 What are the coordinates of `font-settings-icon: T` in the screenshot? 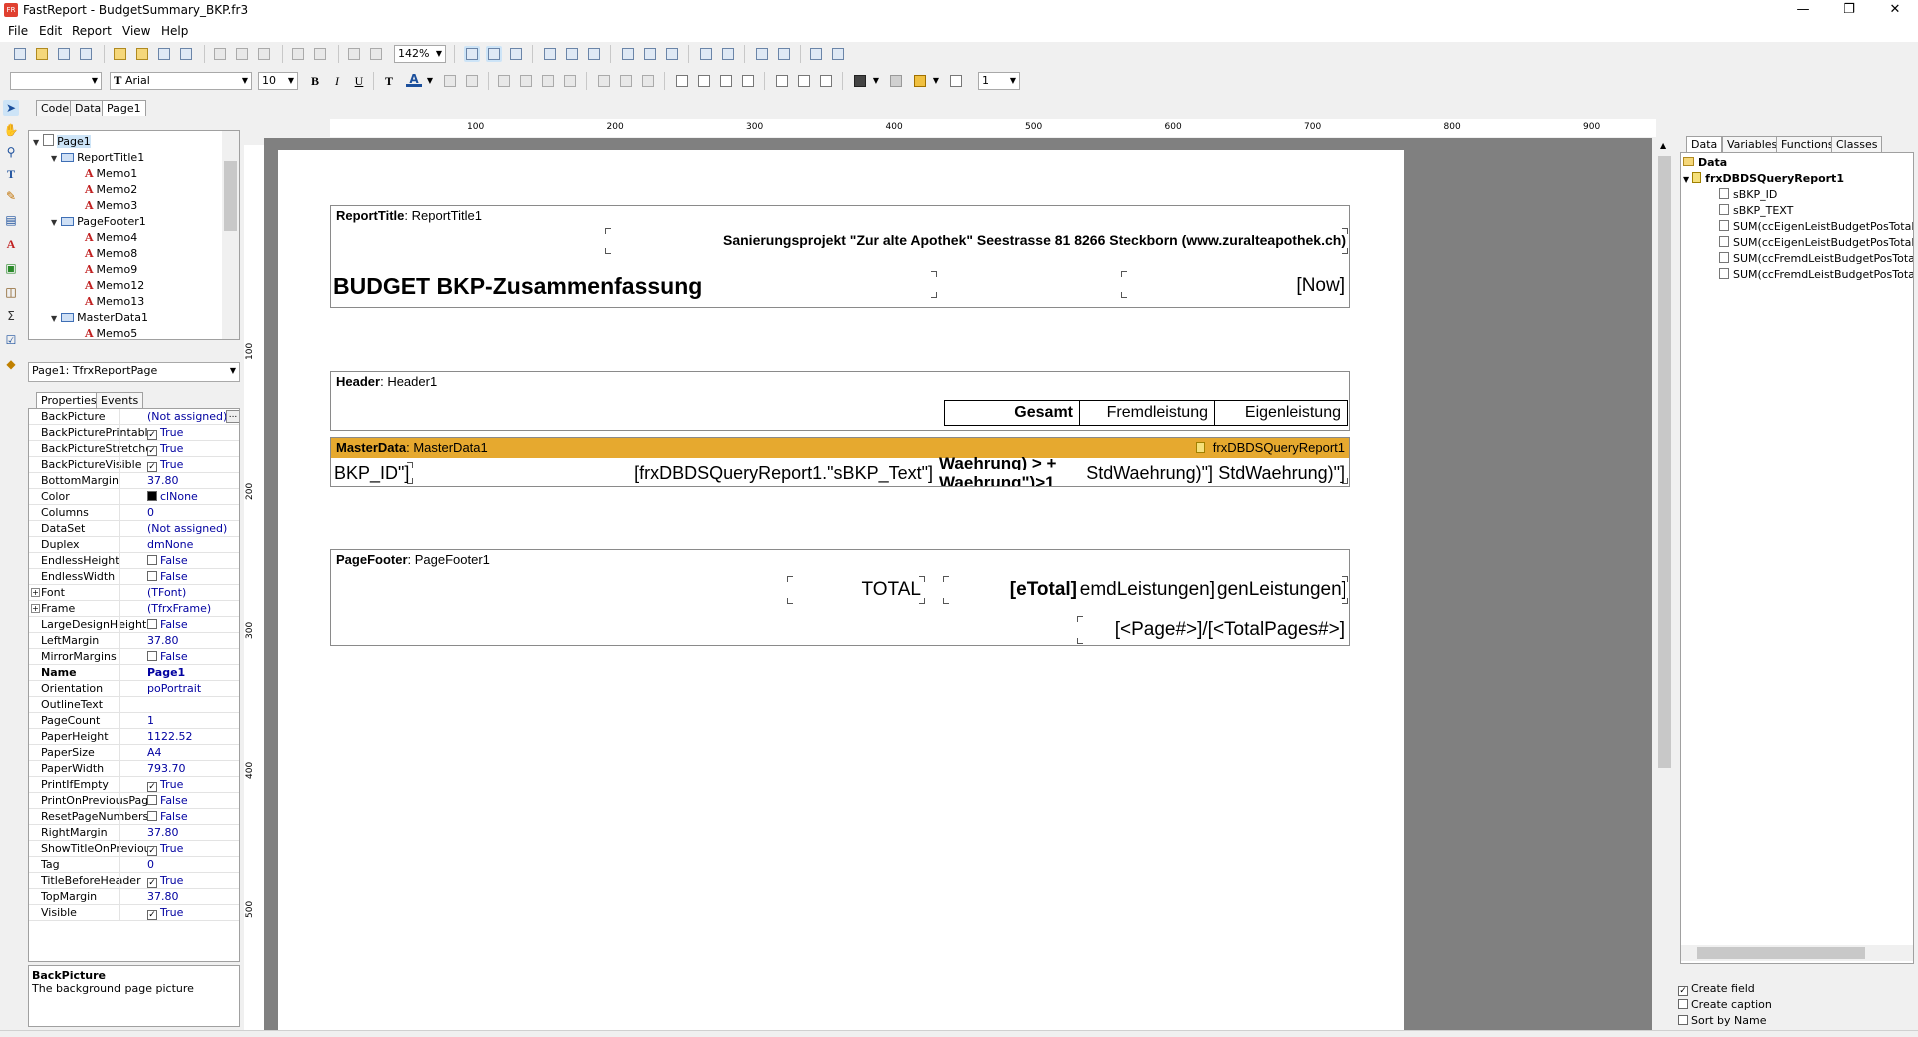 It's located at (389, 81).